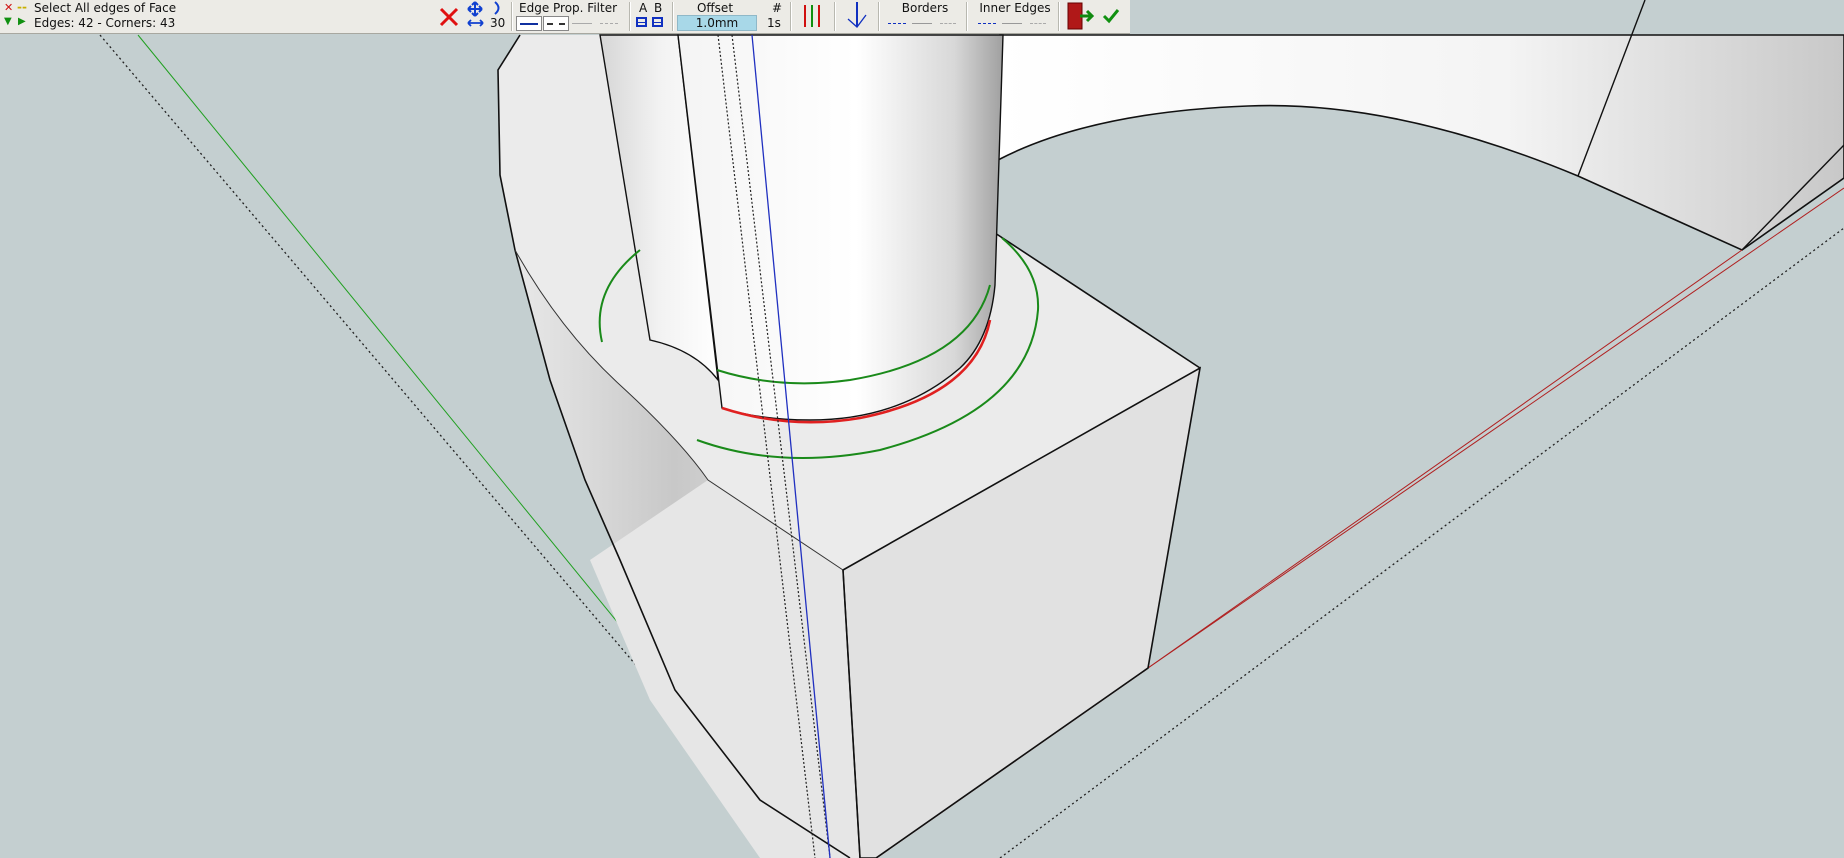 This screenshot has height=858, width=1844. I want to click on inner-edge-style-dashed, so click(1038, 23).